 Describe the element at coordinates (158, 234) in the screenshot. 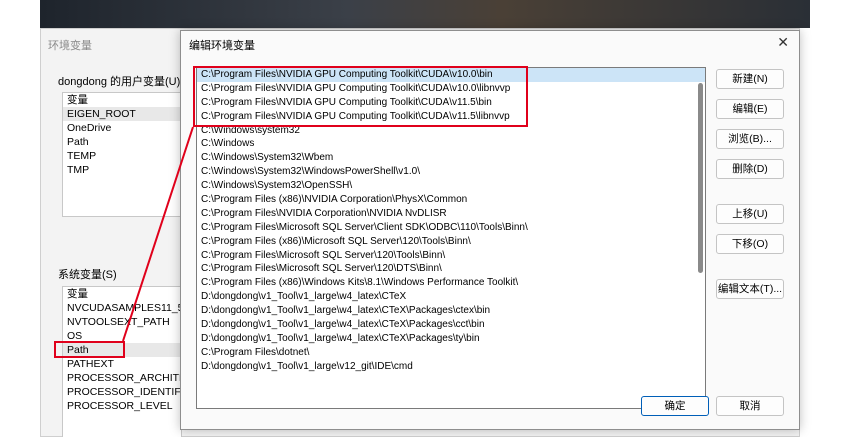

I see `annotation-arrow-line` at that location.